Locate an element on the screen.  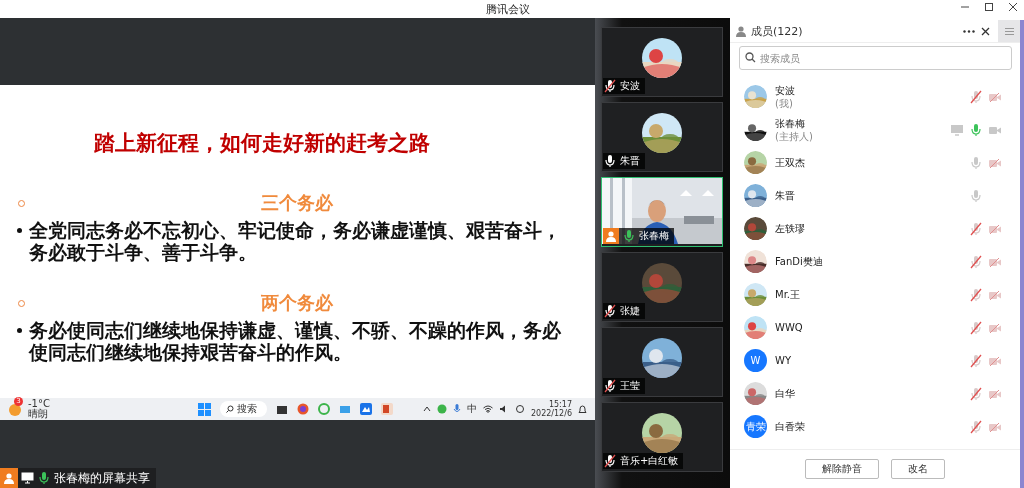
member-role: (我) is located at coordinates (784, 103).